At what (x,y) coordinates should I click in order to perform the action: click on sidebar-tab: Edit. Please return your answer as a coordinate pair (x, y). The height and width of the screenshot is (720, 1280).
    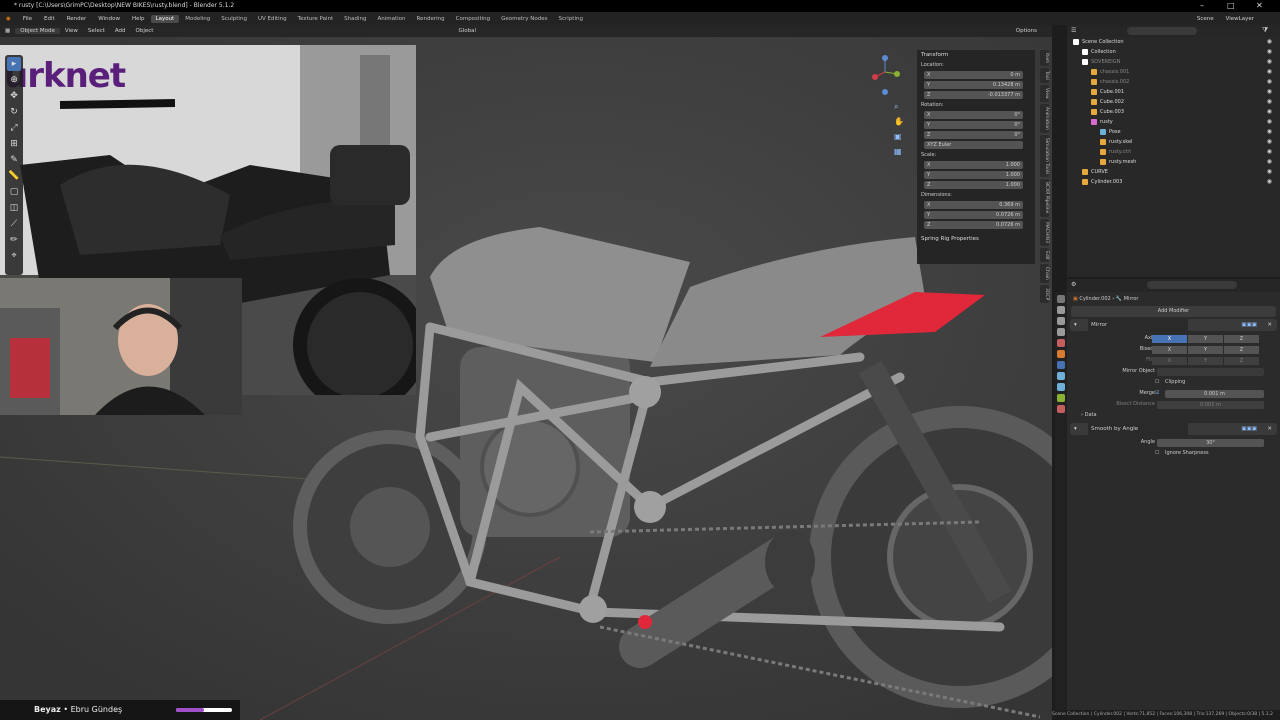
    Looking at the image, I should click on (1044, 255).